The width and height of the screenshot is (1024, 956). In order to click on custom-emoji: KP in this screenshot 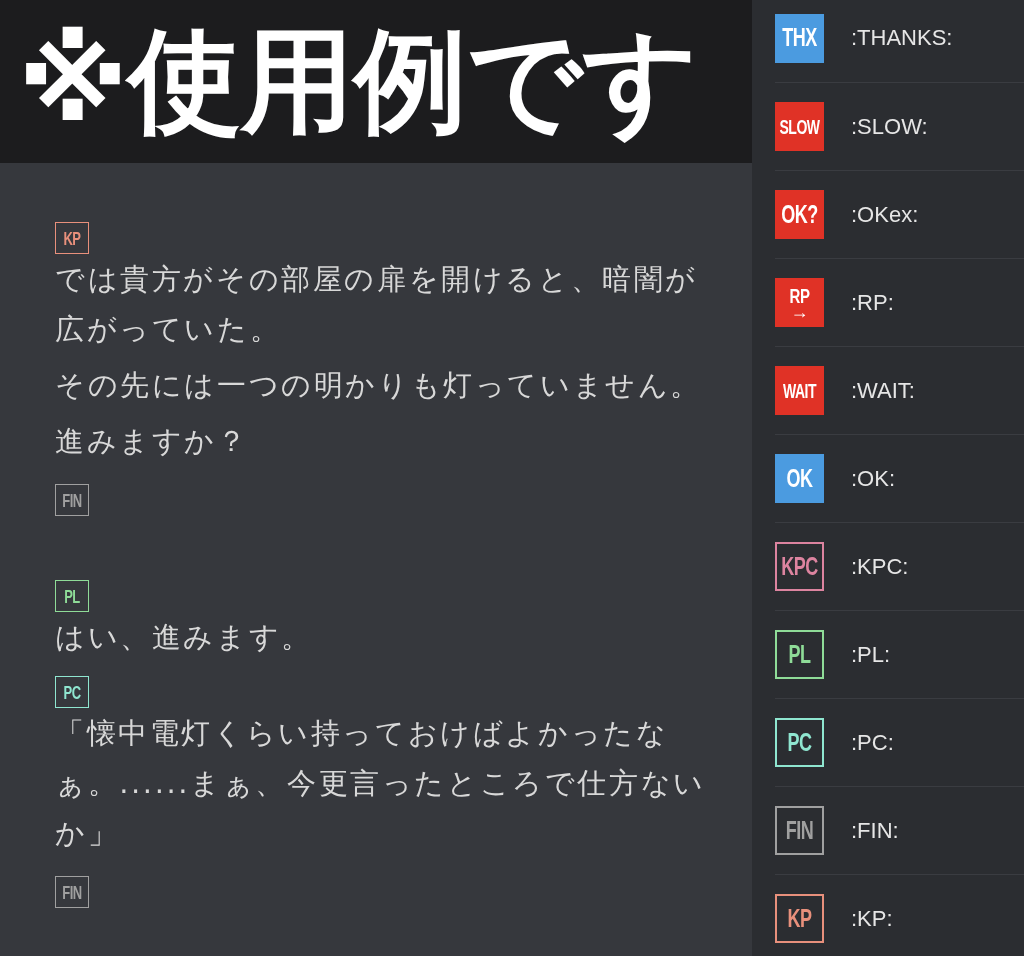, I will do `click(799, 918)`.